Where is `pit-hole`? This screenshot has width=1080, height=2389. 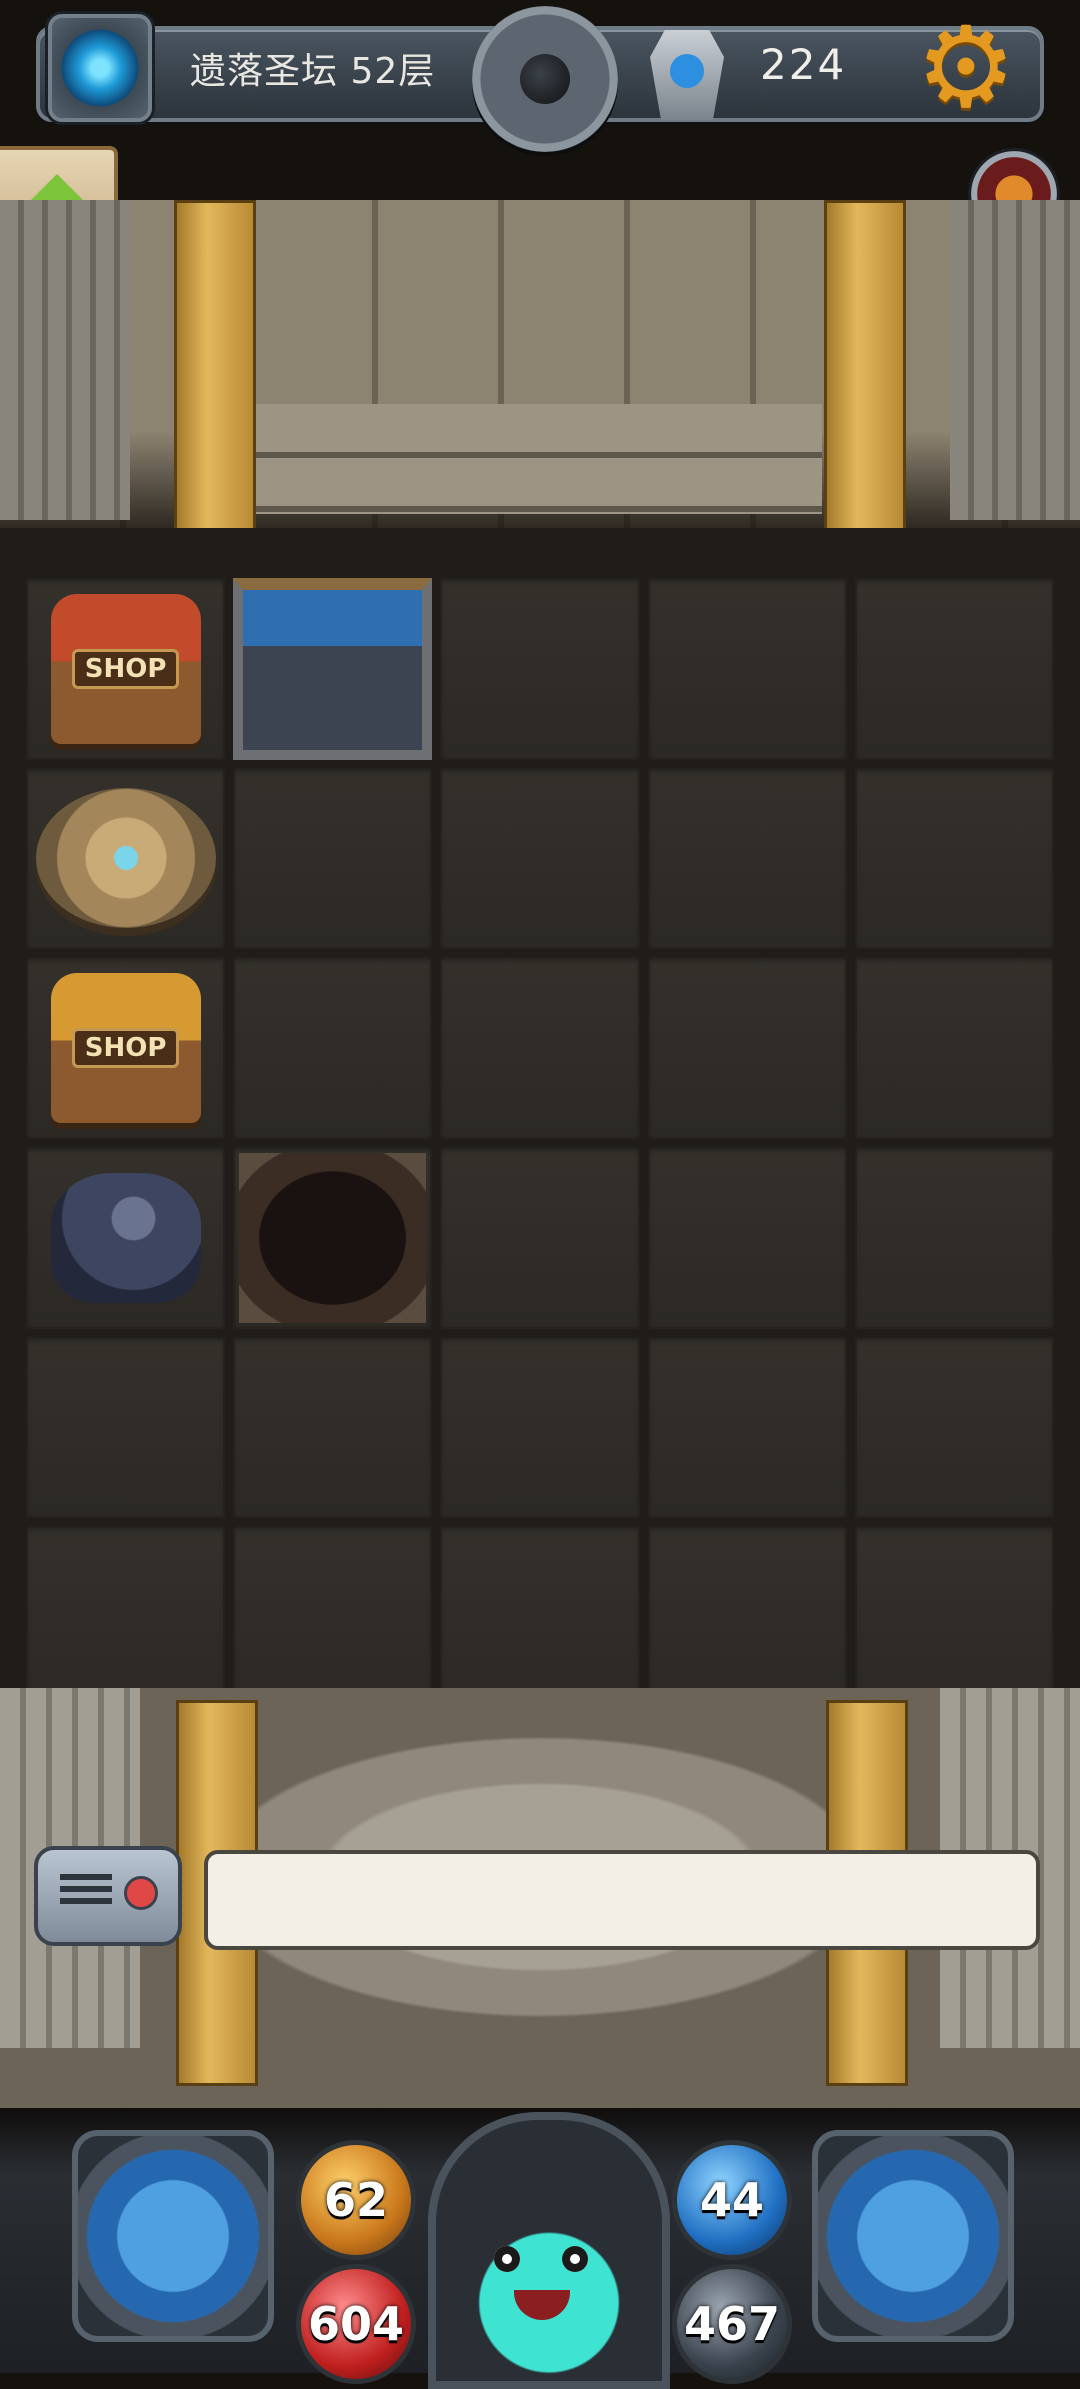
pit-hole is located at coordinates (333, 1238).